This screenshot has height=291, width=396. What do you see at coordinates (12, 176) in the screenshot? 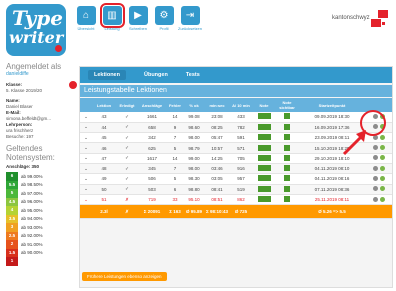
I see `grade-value: 6` at bounding box center [12, 176].